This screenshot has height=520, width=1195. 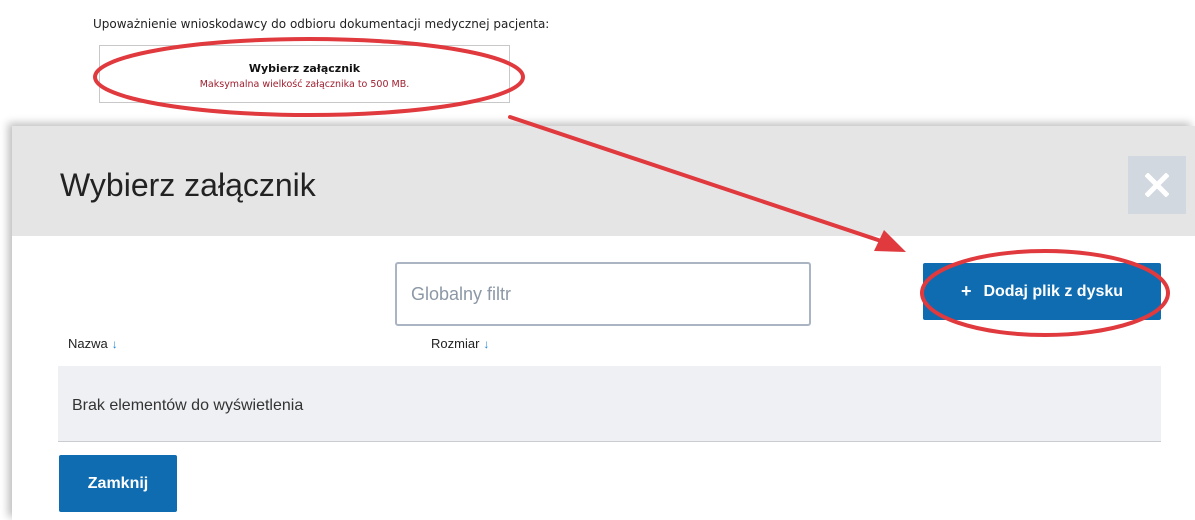 I want to click on add-file-from-disk-button: + Dodaj plik z dysku, so click(x=1042, y=291).